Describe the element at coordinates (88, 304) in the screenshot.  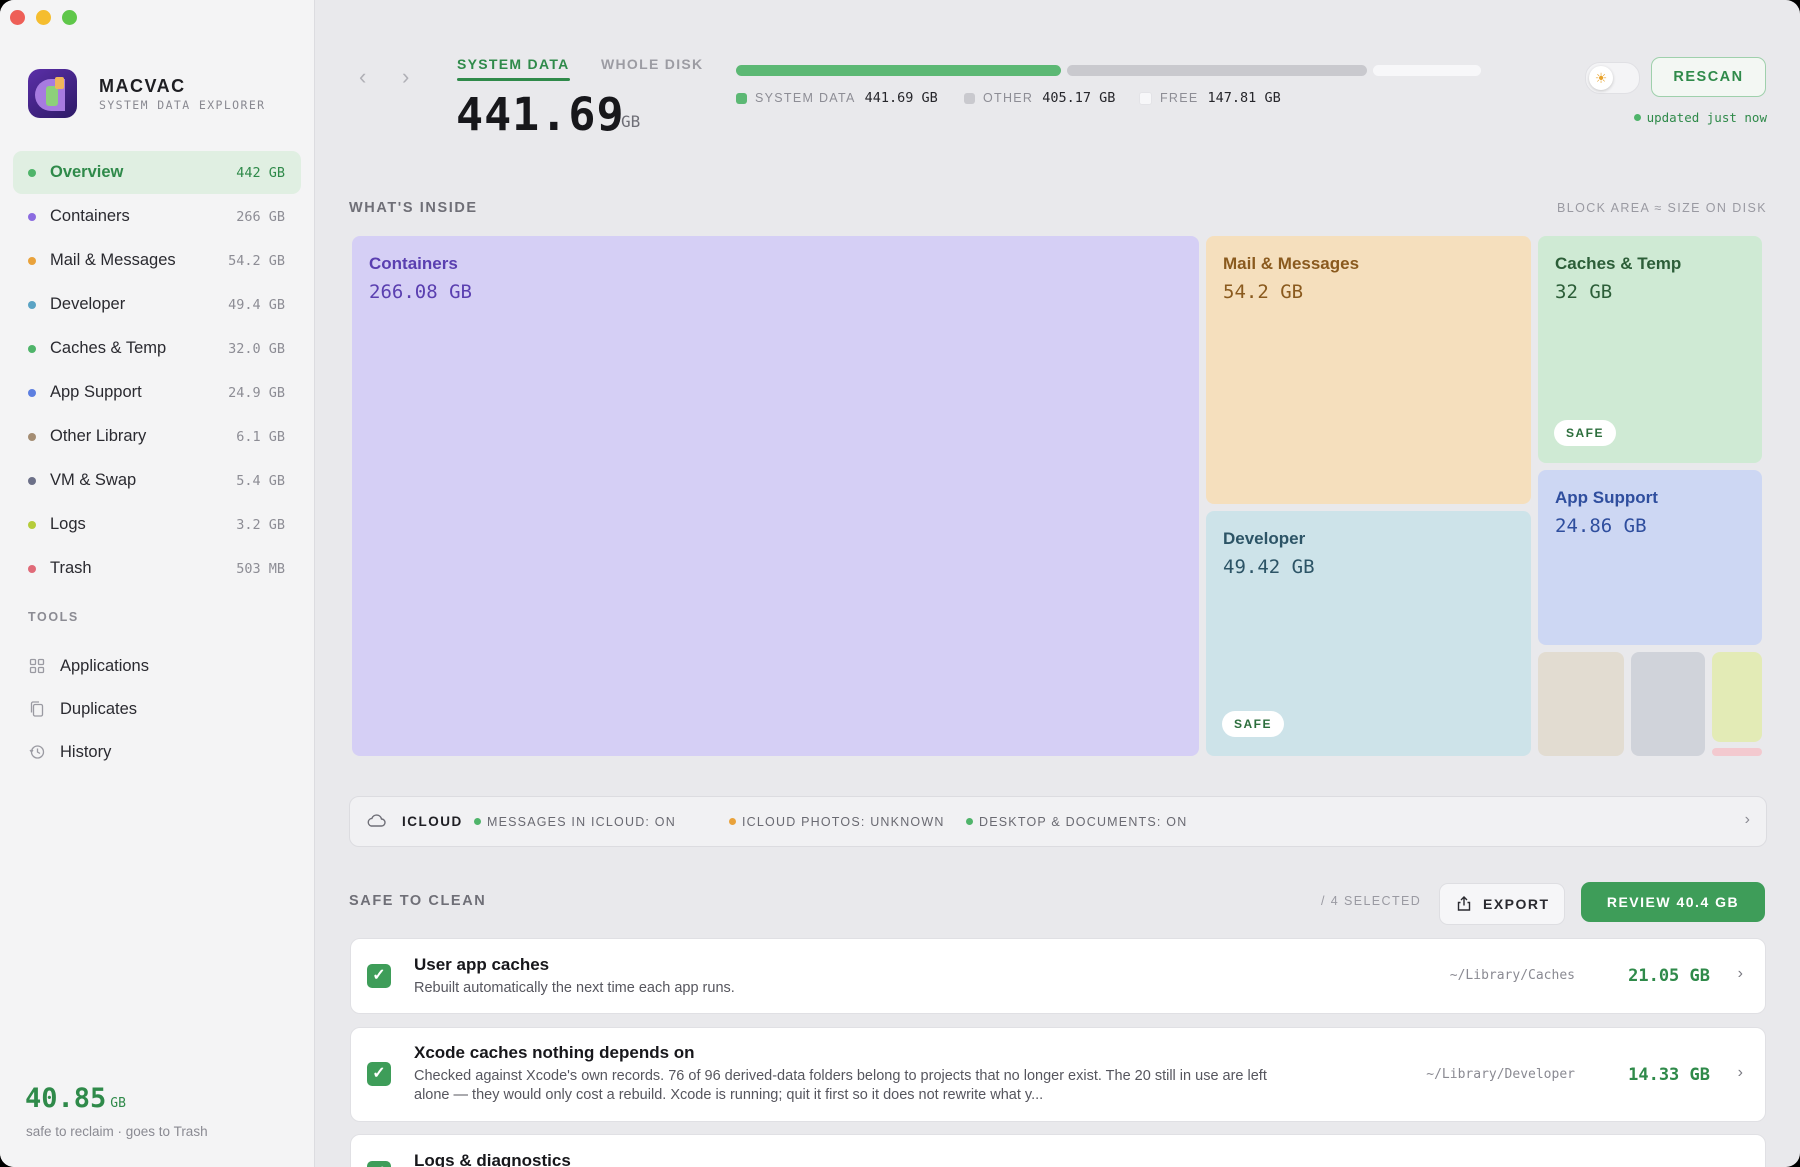
I see `sidebar-item-label: Developer` at that location.